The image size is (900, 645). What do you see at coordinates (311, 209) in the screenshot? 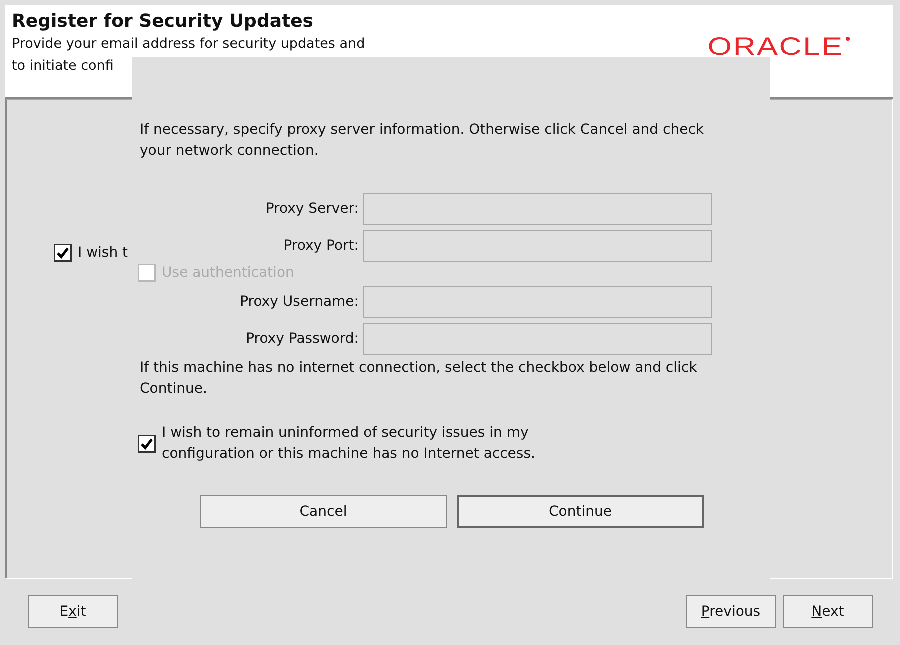
I see `field-label: Proxy Server:` at bounding box center [311, 209].